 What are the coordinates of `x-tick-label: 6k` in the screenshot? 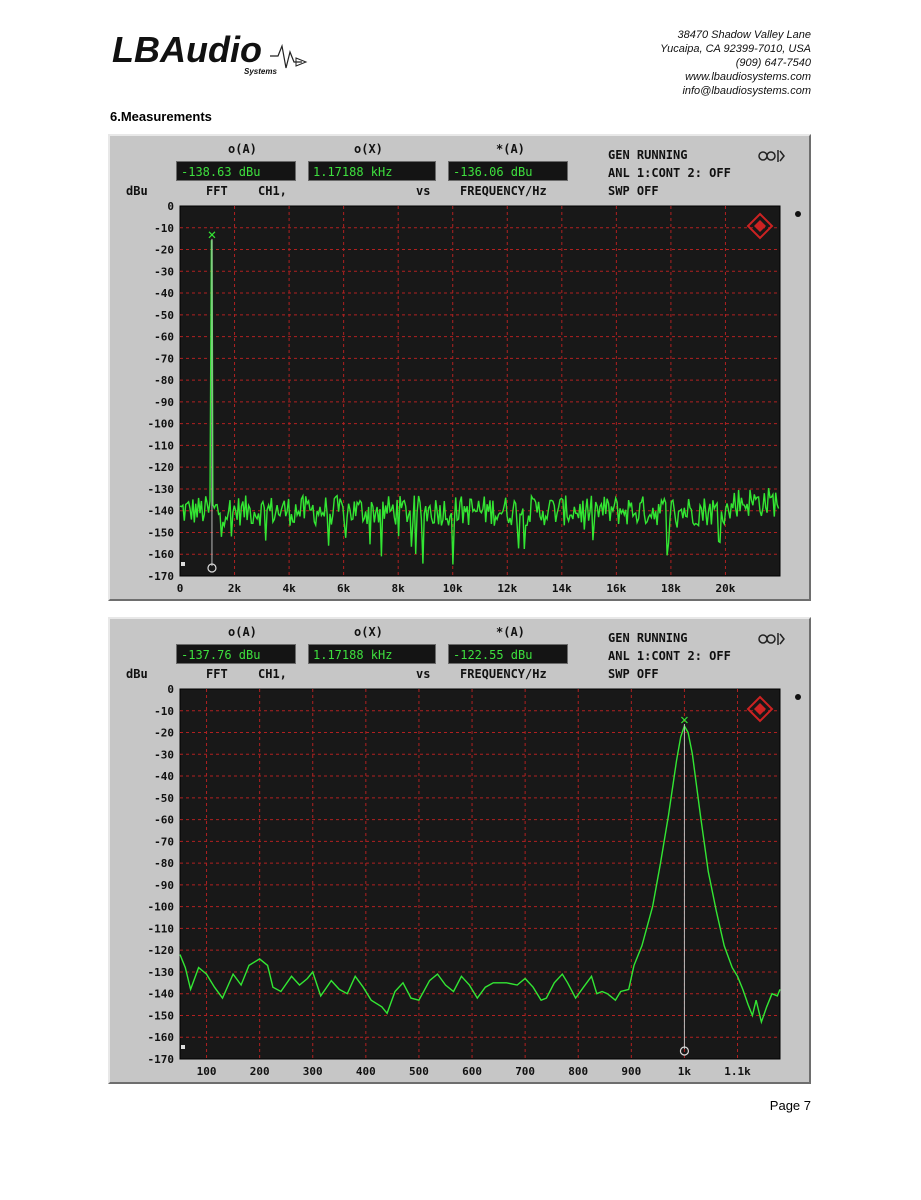 It's located at (344, 588).